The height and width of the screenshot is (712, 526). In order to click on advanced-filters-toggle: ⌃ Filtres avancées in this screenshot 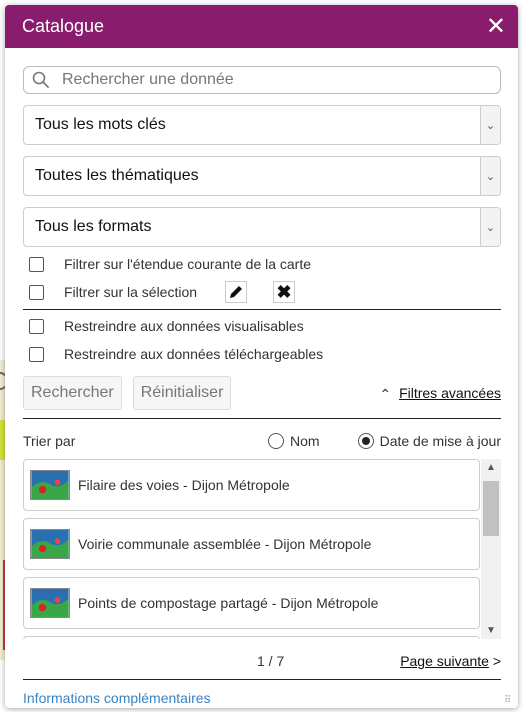, I will do `click(440, 393)`.